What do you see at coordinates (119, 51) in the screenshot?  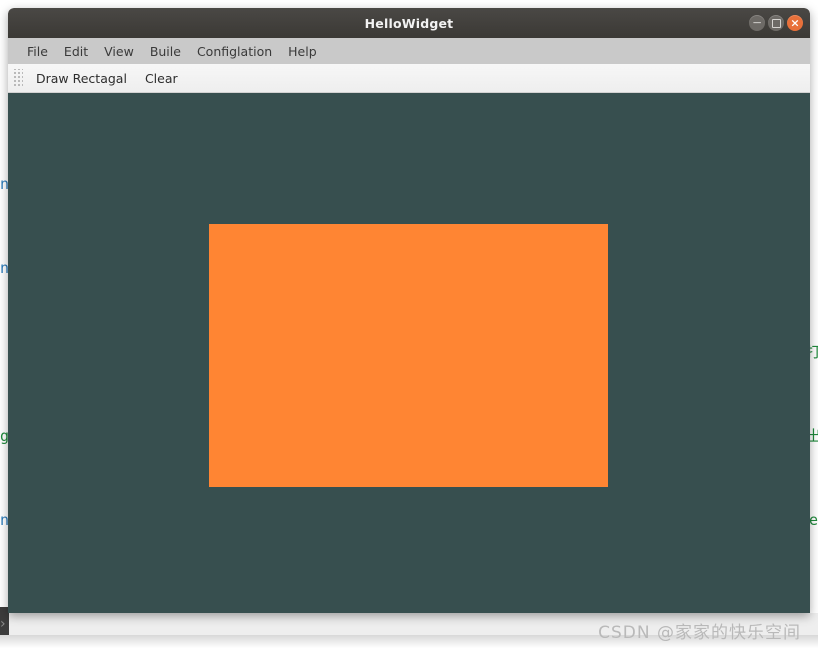 I see `menu-item-view: View` at bounding box center [119, 51].